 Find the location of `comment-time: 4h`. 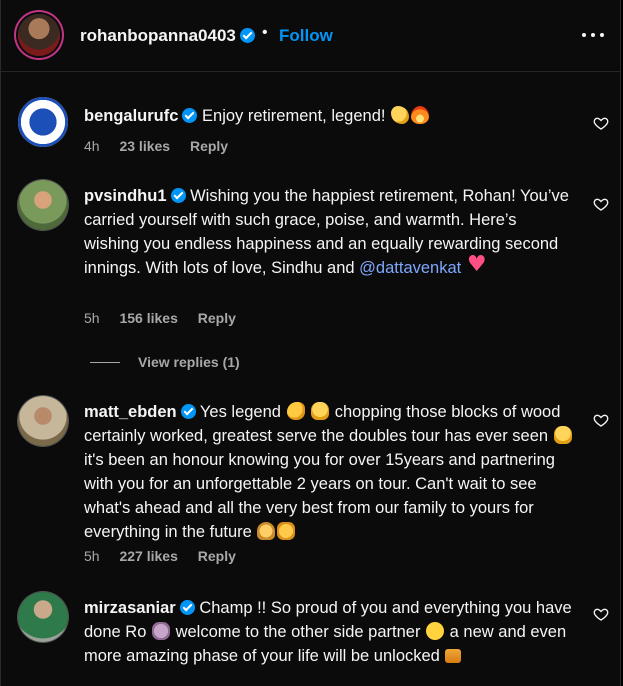

comment-time: 4h is located at coordinates (92, 146).